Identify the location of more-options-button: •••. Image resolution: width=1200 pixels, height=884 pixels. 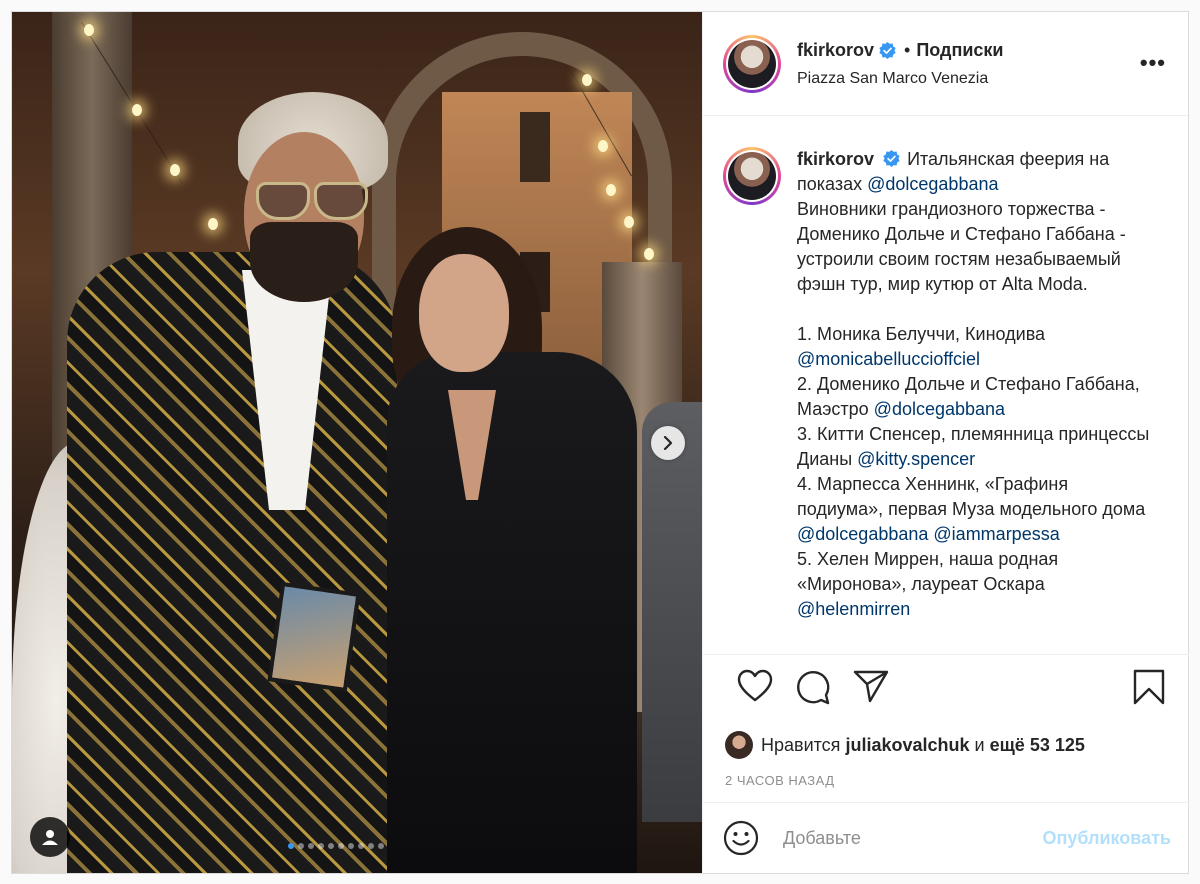
(1153, 63).